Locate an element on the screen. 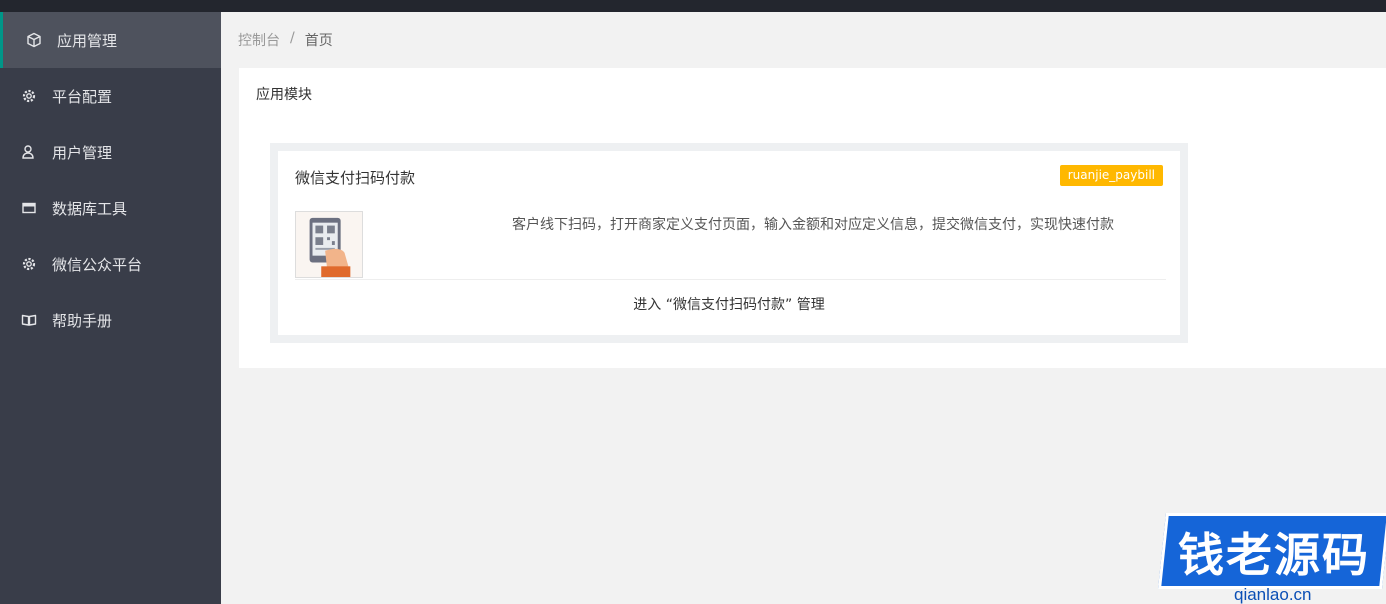  sidebar-item-label: 平台配置 is located at coordinates (82, 96).